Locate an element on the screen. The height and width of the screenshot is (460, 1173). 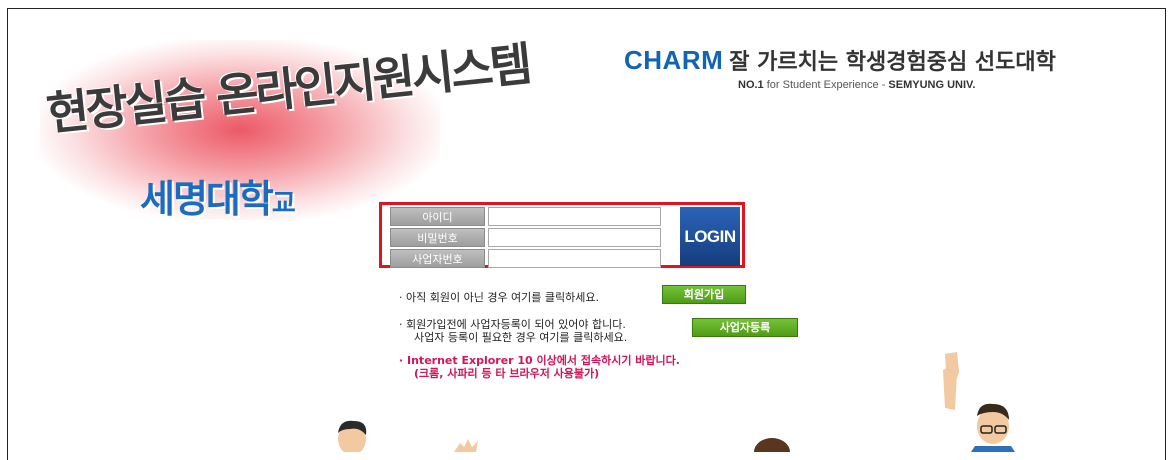
slogan-sub-middle: for Student Experience - is located at coordinates (826, 85).